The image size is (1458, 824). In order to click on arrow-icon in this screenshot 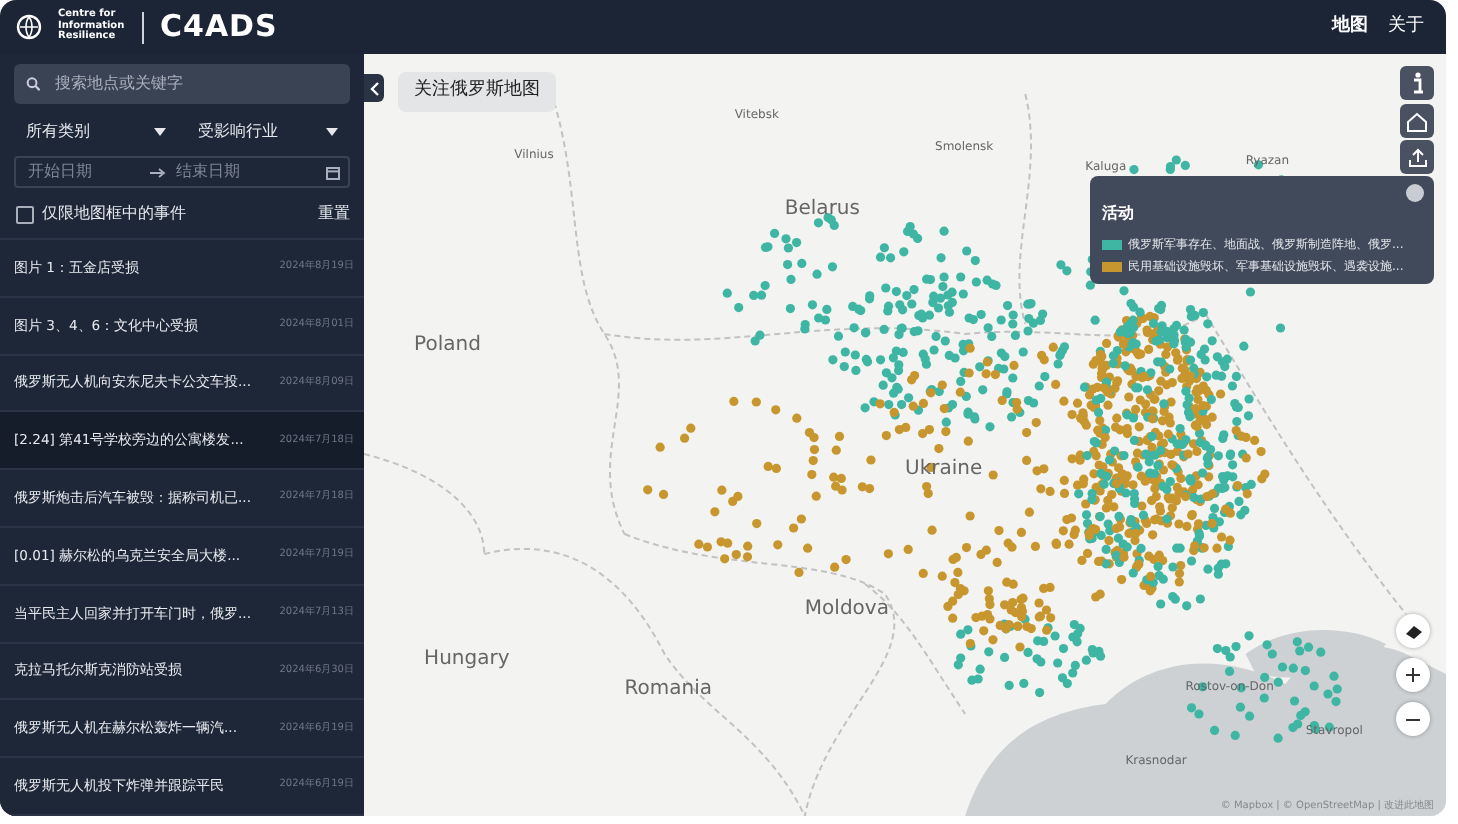, I will do `click(158, 172)`.